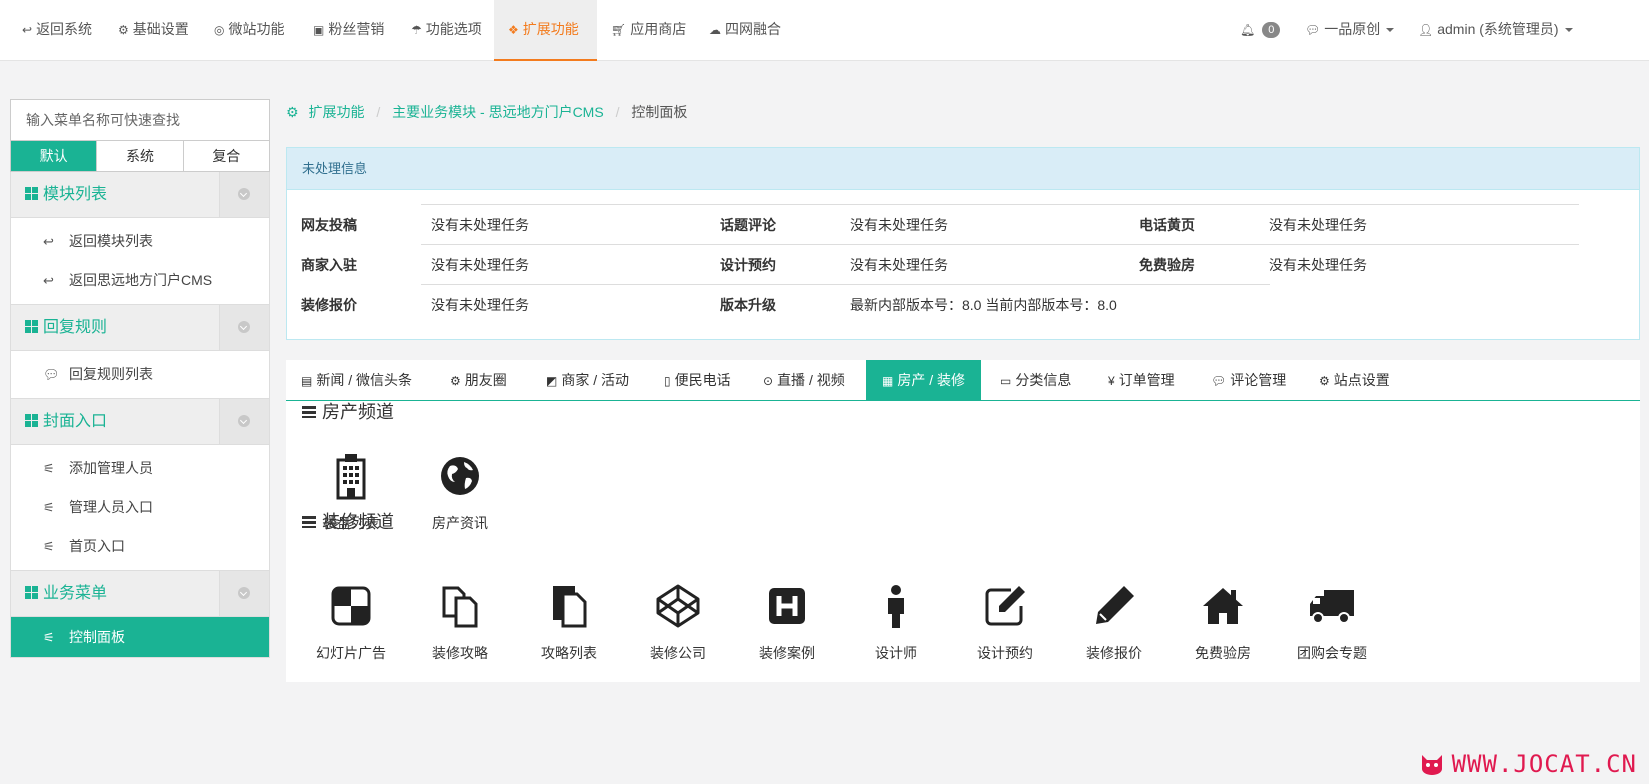 The height and width of the screenshot is (784, 1649). What do you see at coordinates (140, 241) in the screenshot?
I see `sidebar-item-back-modules: ↩ 返回模块列表` at bounding box center [140, 241].